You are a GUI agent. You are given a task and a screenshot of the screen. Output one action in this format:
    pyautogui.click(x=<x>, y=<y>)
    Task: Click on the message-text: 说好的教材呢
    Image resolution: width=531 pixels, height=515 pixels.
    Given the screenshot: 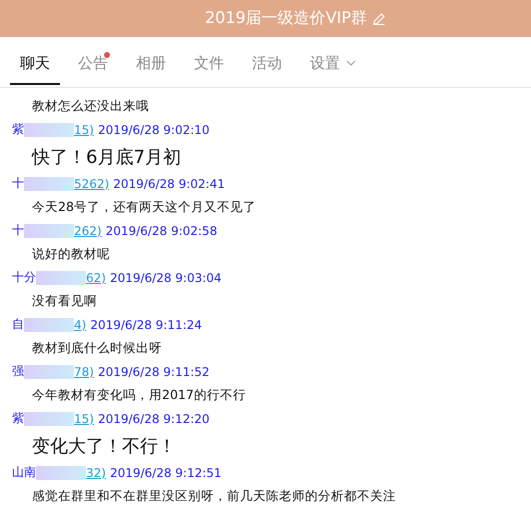 What is the action you would take?
    pyautogui.click(x=71, y=253)
    